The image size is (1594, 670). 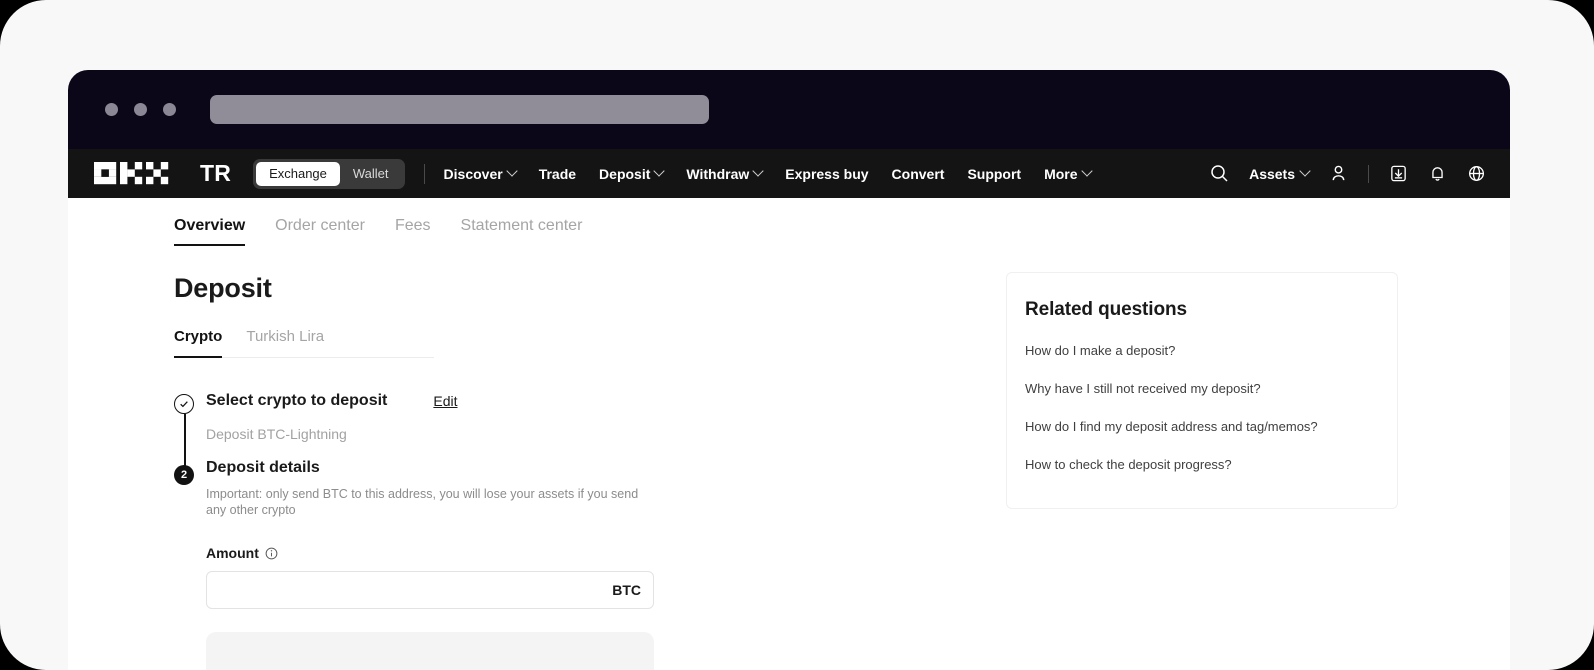 I want to click on tab-statement-center: Statement center, so click(x=522, y=231).